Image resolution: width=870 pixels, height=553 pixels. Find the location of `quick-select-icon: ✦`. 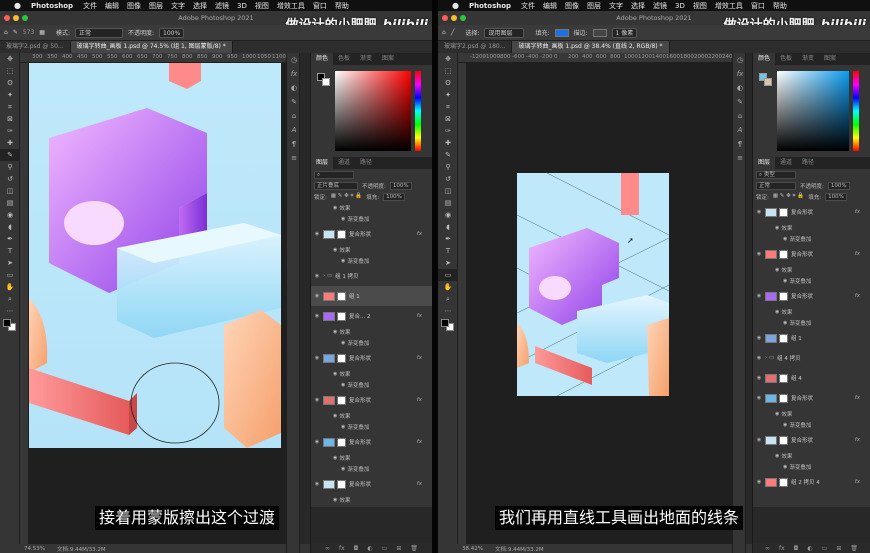

quick-select-icon: ✦ is located at coordinates (10, 95).